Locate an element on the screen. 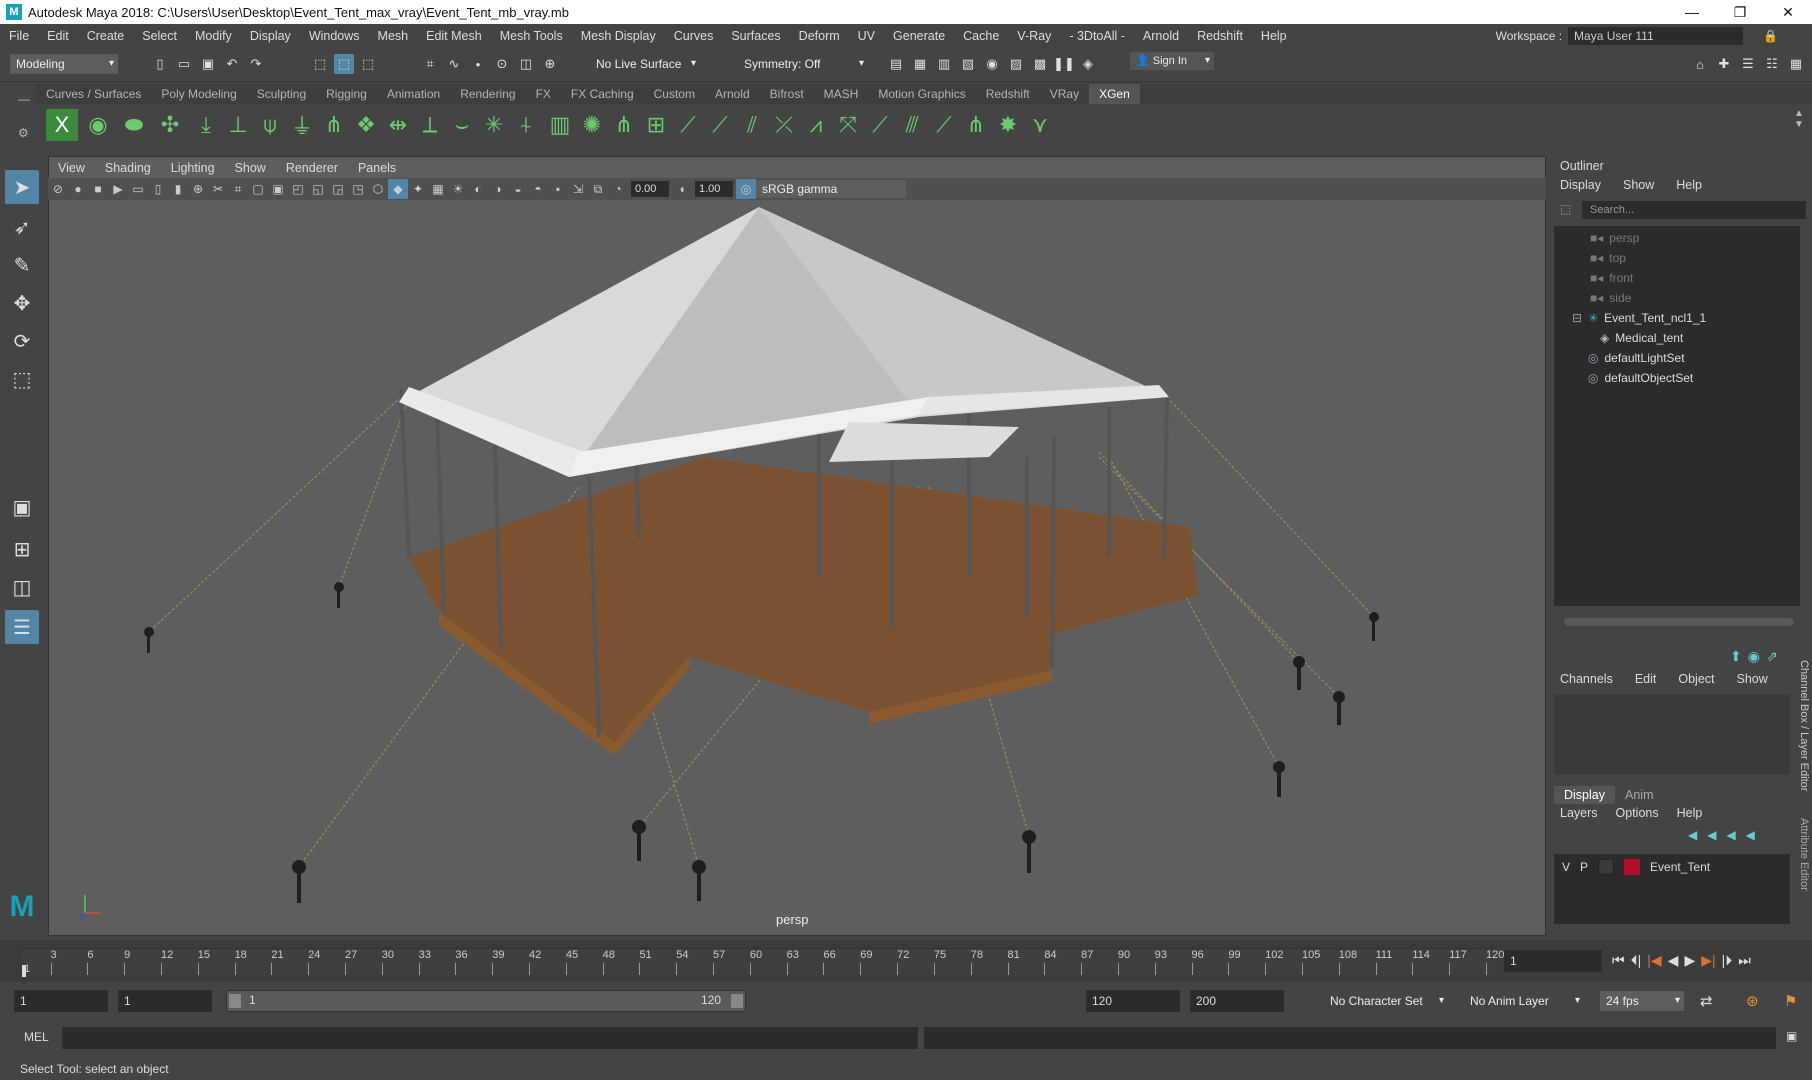  viewport-menu-show: Show is located at coordinates (250, 168).